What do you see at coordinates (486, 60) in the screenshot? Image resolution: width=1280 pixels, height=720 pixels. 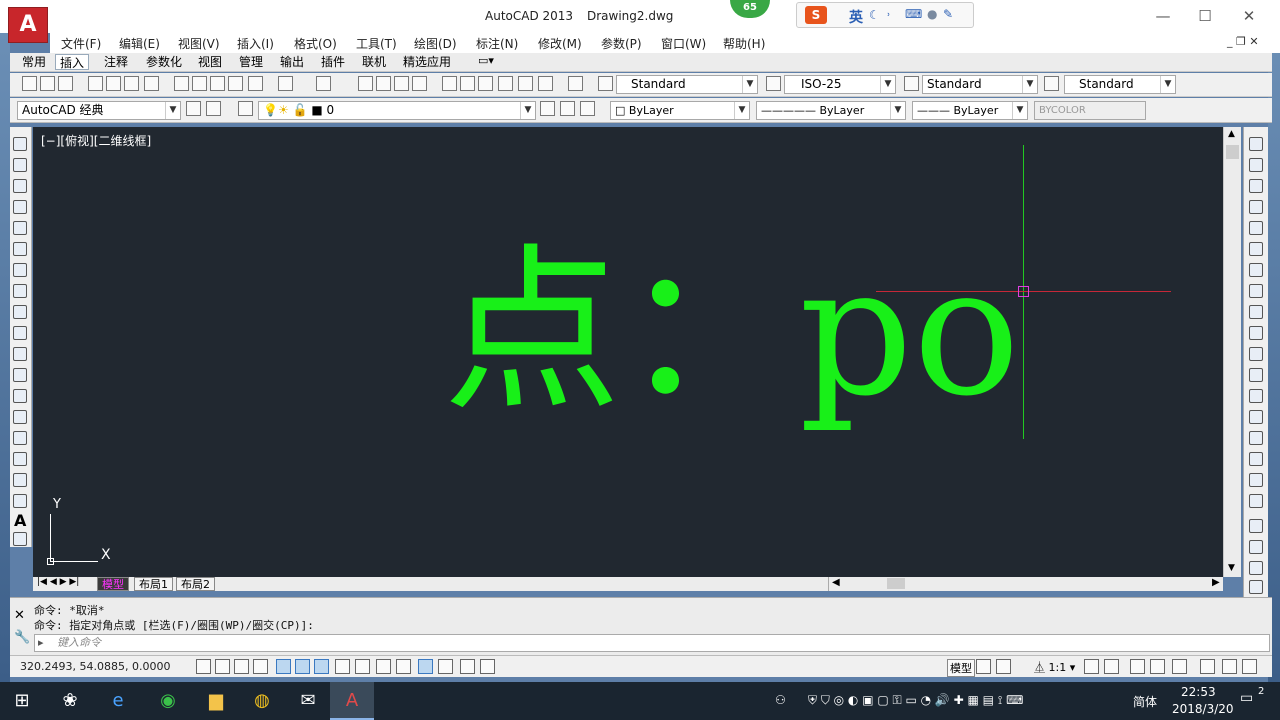 I see `ribbon-minimize-icon: ▭▾` at bounding box center [486, 60].